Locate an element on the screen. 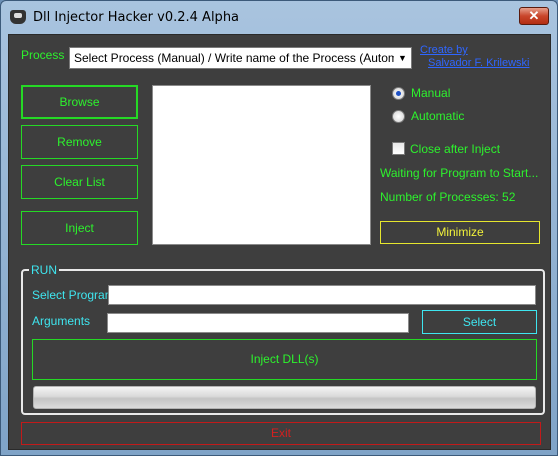 This screenshot has height=456, width=558. inject-button: Inject is located at coordinates (79, 228).